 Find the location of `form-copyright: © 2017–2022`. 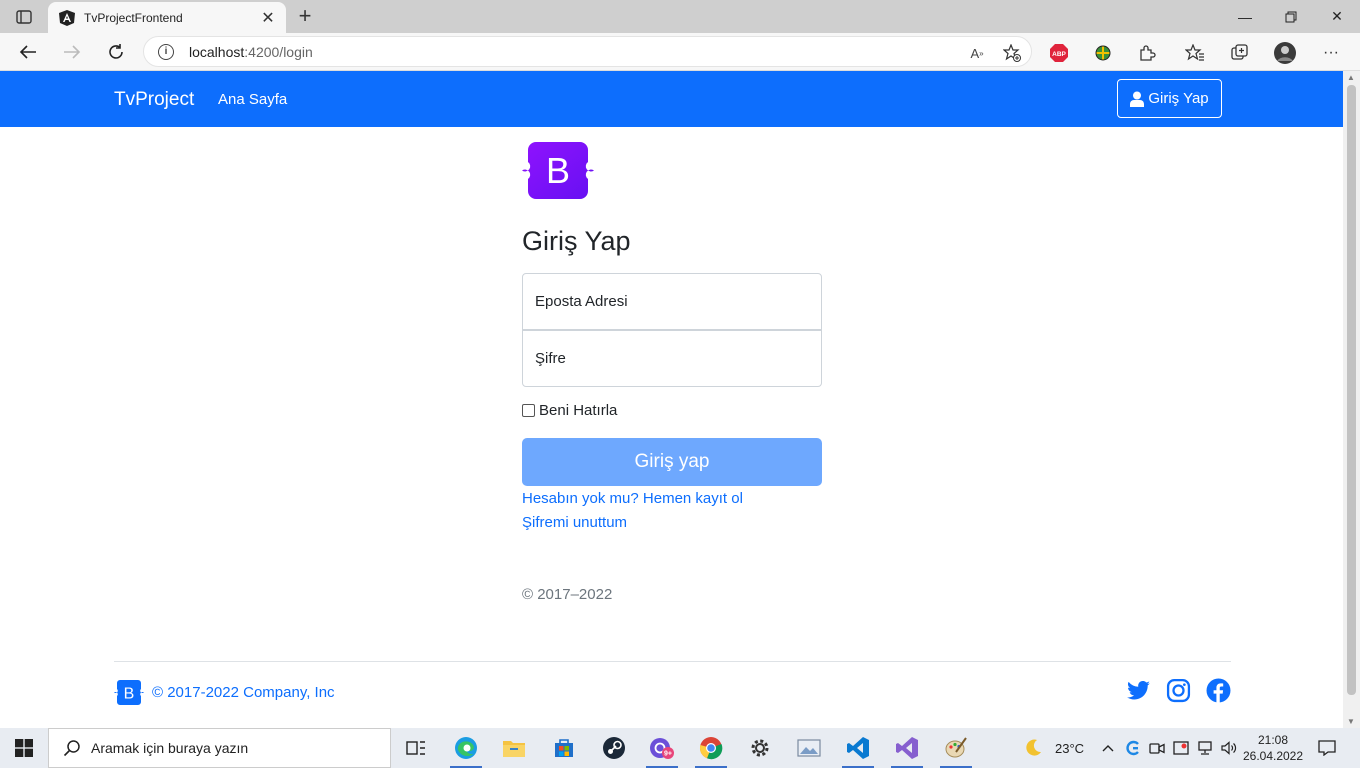

form-copyright: © 2017–2022 is located at coordinates (567, 594).